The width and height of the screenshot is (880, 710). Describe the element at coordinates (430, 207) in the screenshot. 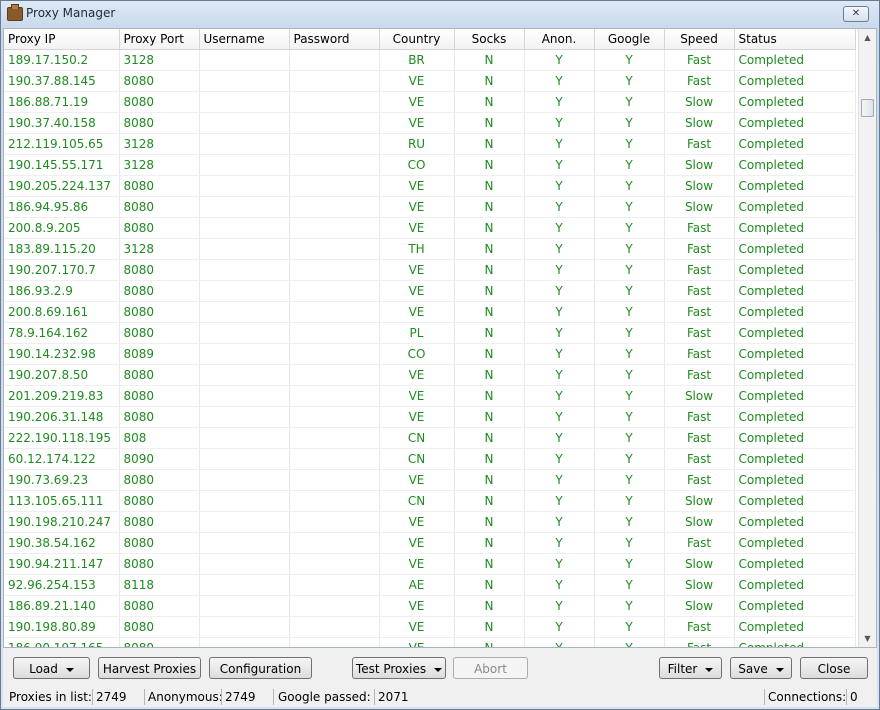

I see `table-row: 186.94.95.86 8080 VE N Y Y Slow Completed` at that location.